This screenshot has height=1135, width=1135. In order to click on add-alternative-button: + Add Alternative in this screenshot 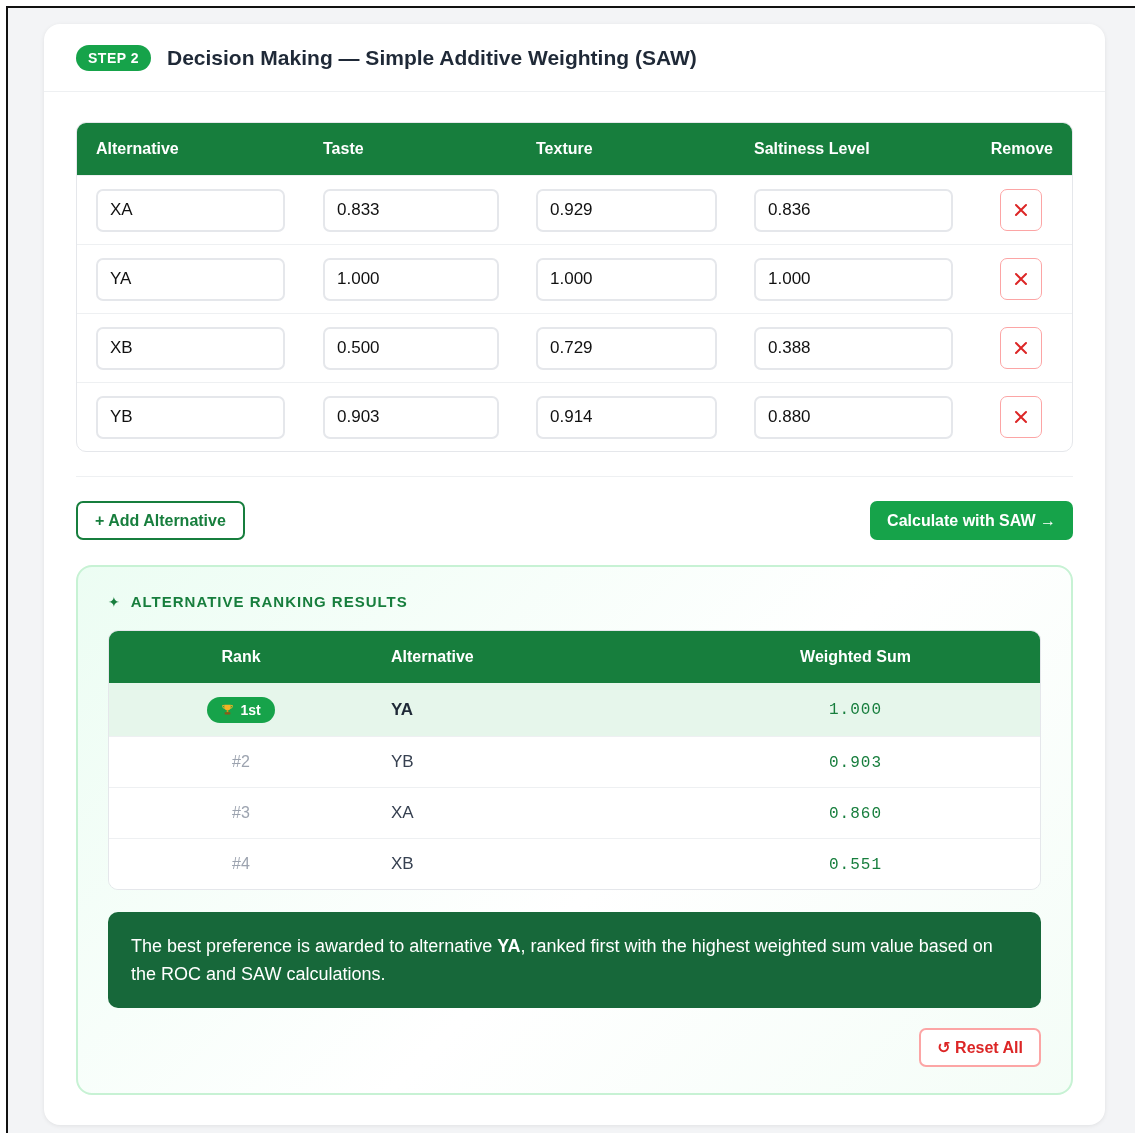, I will do `click(160, 520)`.